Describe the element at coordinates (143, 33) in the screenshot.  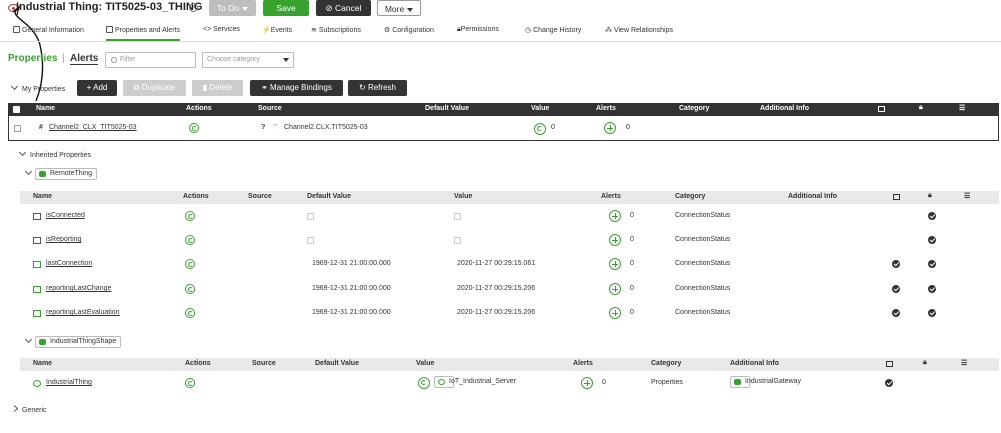
I see `tab-properties-and-alerts: Properties and Alerts` at that location.